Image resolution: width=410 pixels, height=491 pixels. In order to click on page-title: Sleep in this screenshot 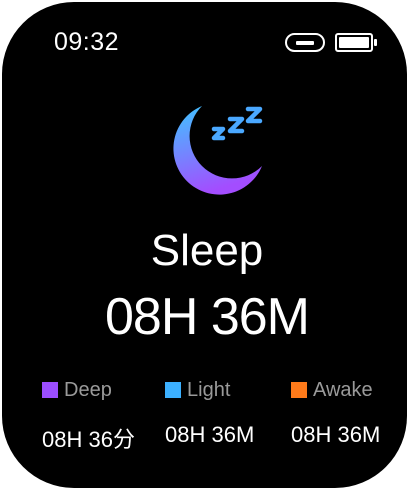, I will do `click(207, 250)`.